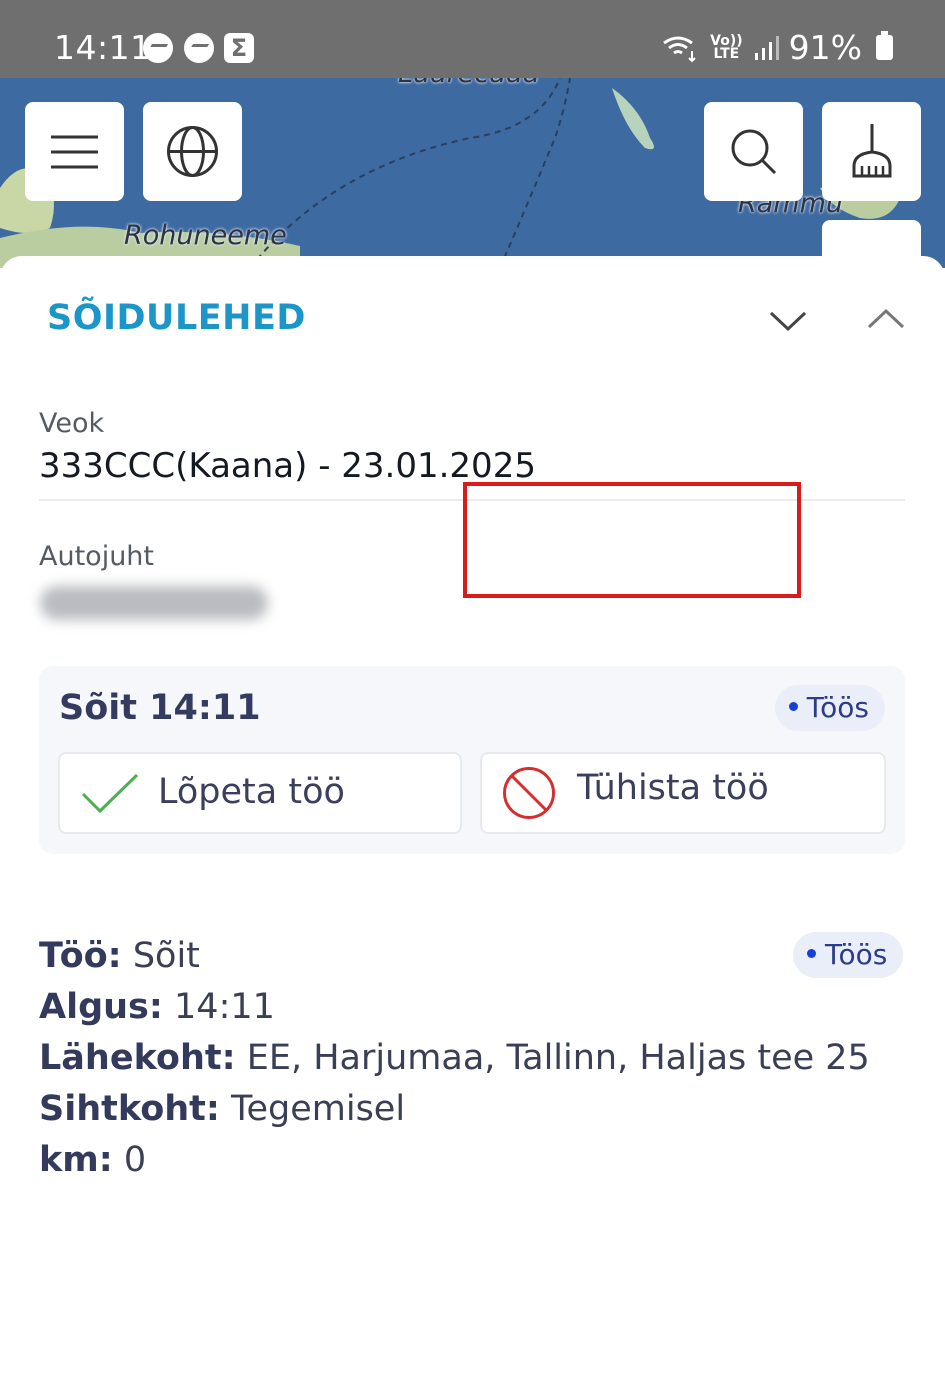  I want to click on cancel-job-button: Tühista töö, so click(683, 793).